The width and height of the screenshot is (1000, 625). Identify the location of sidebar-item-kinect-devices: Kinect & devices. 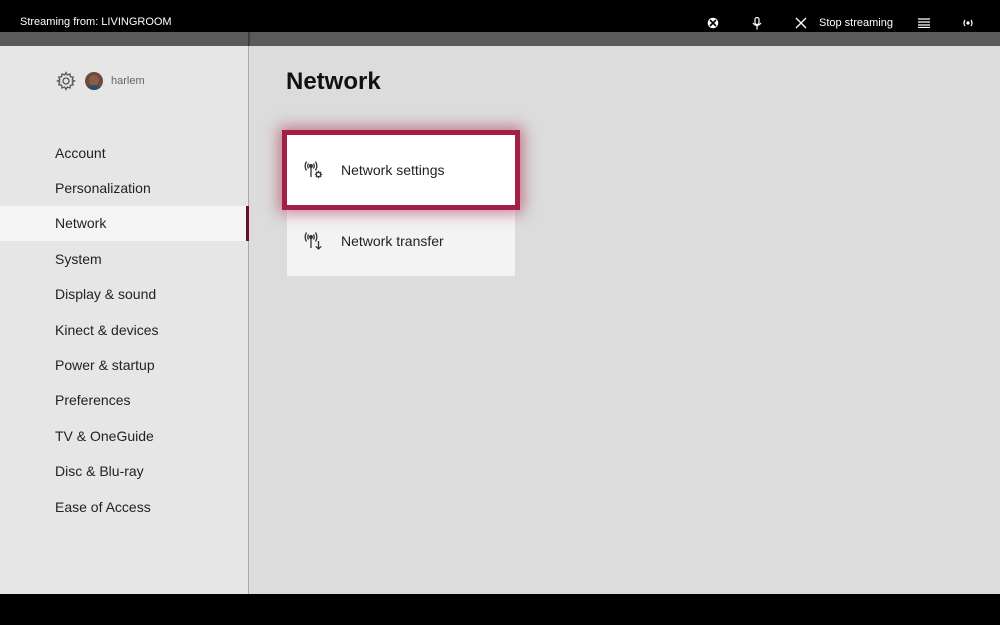
(124, 329).